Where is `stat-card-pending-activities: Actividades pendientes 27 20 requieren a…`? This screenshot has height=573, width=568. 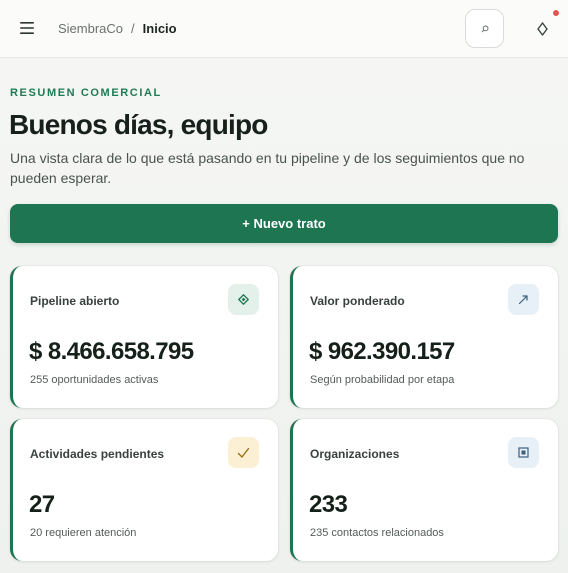 stat-card-pending-activities: Actividades pendientes 27 20 requieren a… is located at coordinates (144, 490).